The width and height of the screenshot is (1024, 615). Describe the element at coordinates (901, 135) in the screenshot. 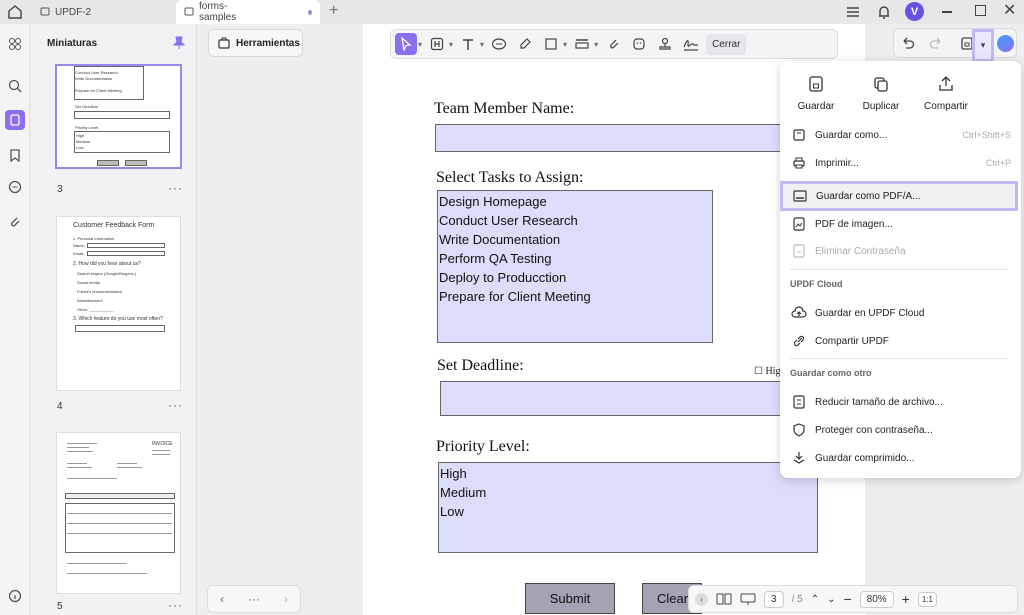

I see `menu-item-save-as: Guardar como... Ctrl+Shift+S` at that location.